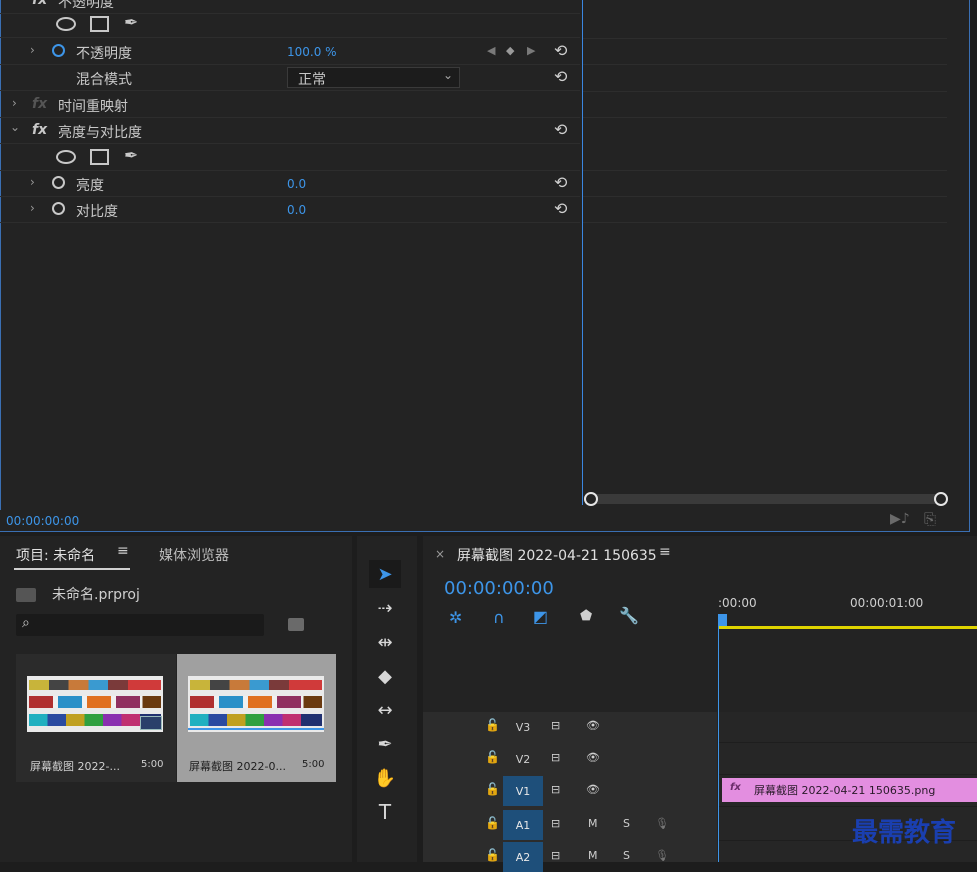 Image resolution: width=977 pixels, height=872 pixels. What do you see at coordinates (385, 744) in the screenshot?
I see `pen-tool-icon: ✒` at bounding box center [385, 744].